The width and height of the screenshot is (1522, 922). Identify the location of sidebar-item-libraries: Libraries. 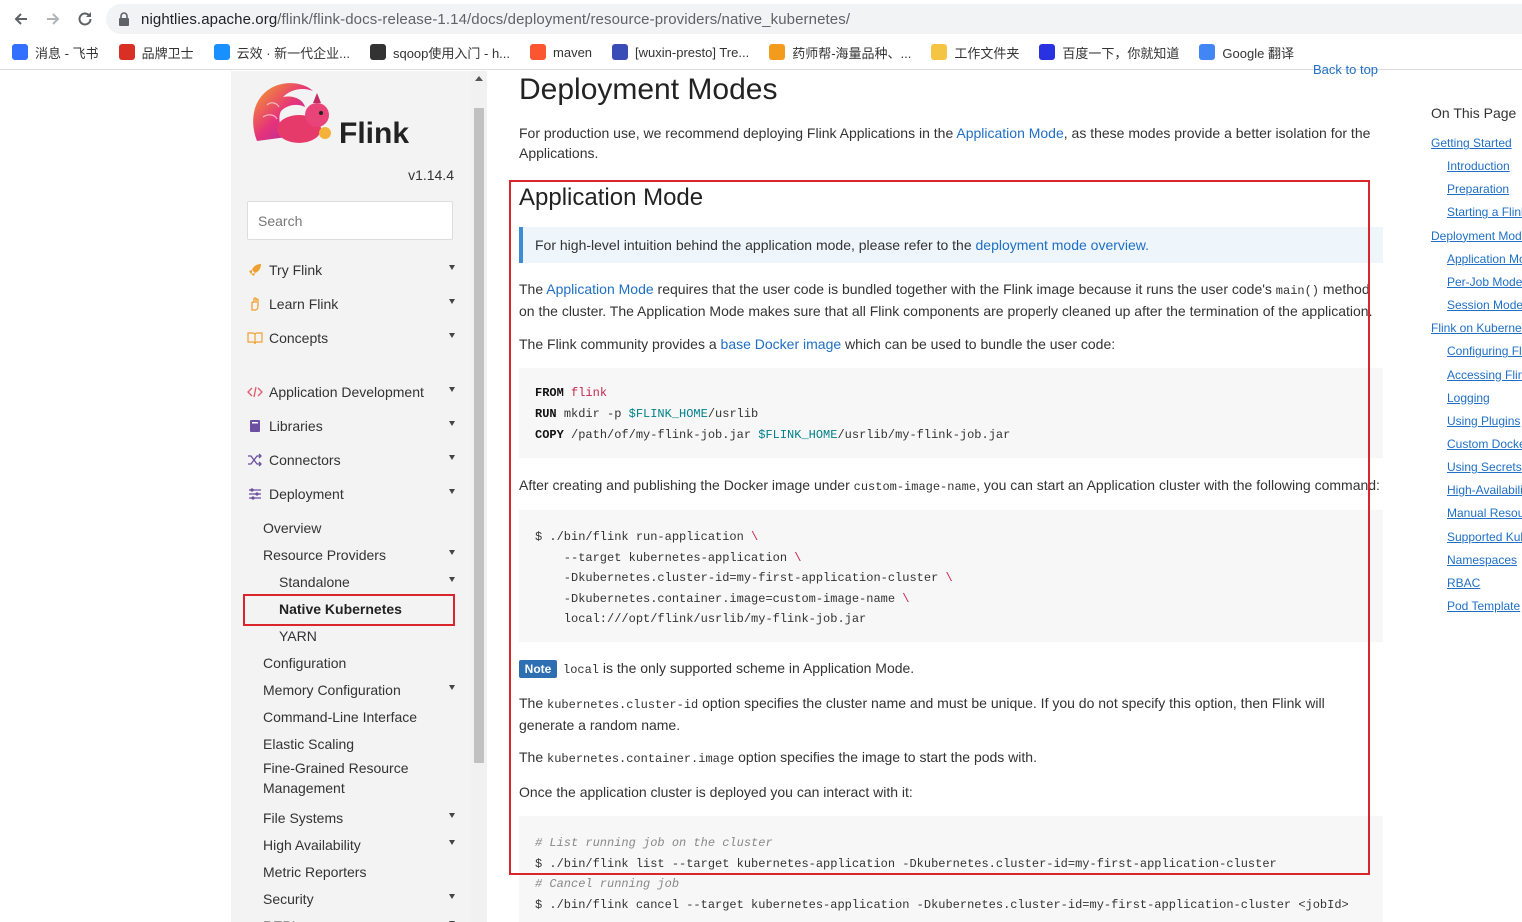
(351, 426).